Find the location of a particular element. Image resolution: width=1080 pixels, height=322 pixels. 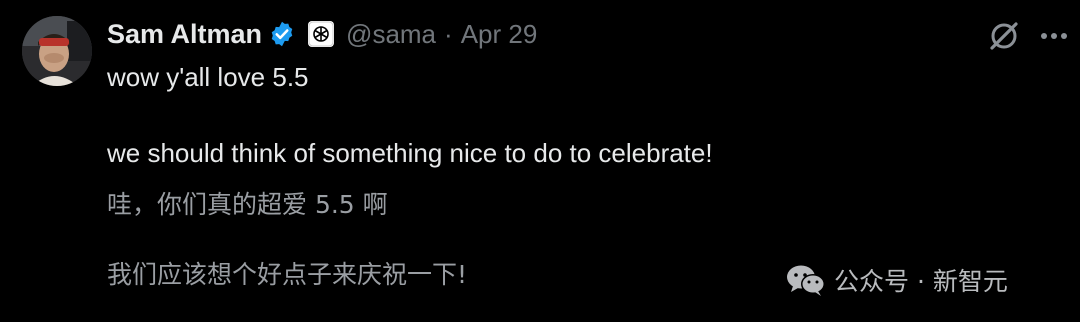

avatar-photo is located at coordinates (57, 51).